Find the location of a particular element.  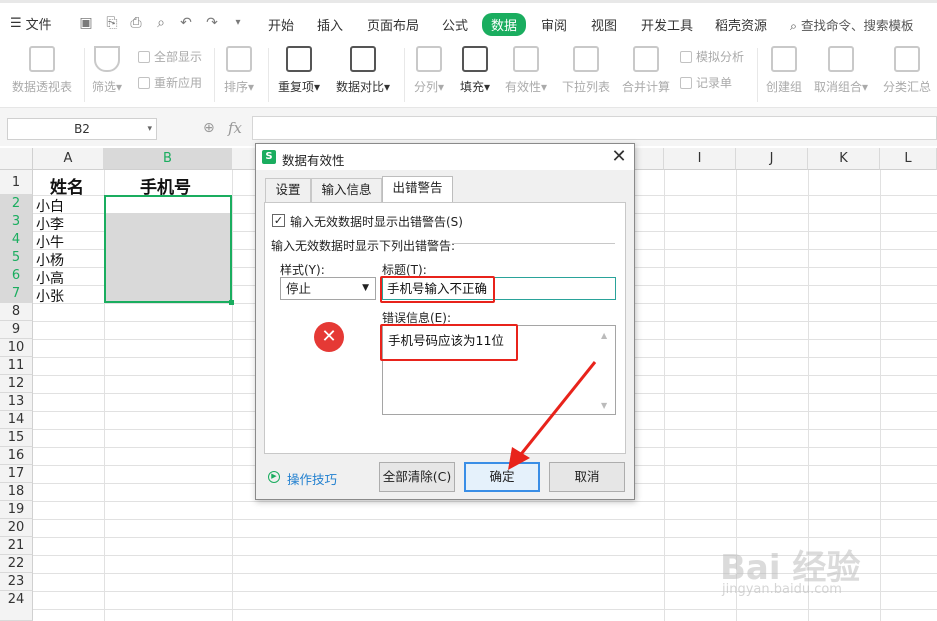

cell-name: 小李 is located at coordinates (50, 224).